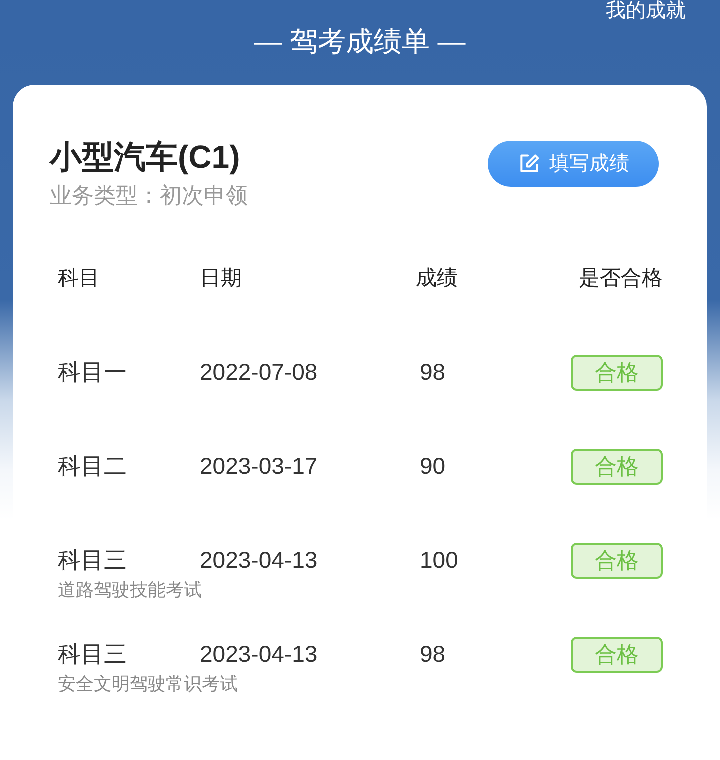 The width and height of the screenshot is (720, 760). I want to click on score-cell-text: 100, so click(439, 561).